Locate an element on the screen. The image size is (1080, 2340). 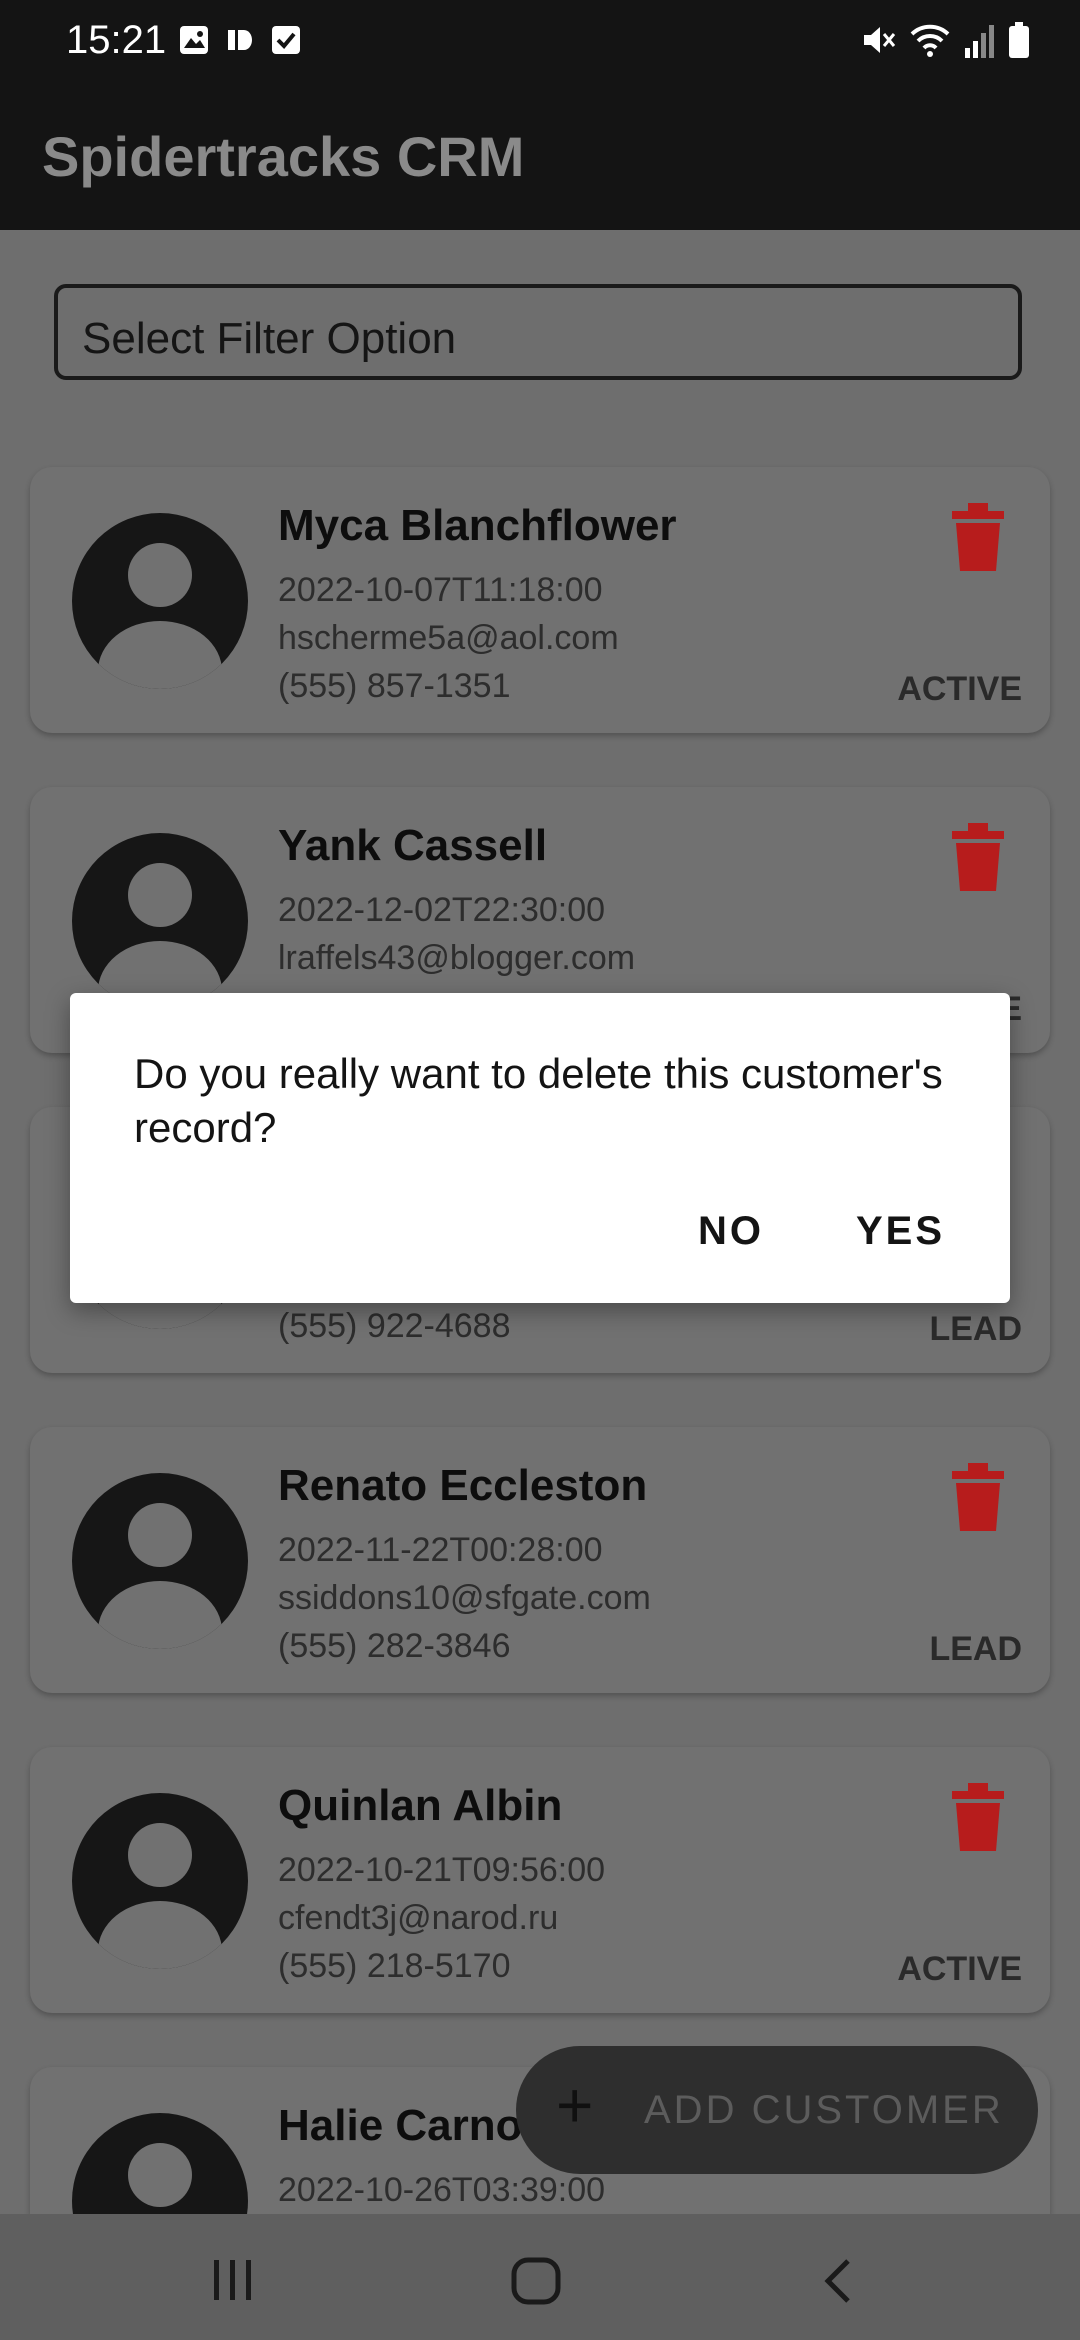
no-button: NO is located at coordinates (731, 1231).